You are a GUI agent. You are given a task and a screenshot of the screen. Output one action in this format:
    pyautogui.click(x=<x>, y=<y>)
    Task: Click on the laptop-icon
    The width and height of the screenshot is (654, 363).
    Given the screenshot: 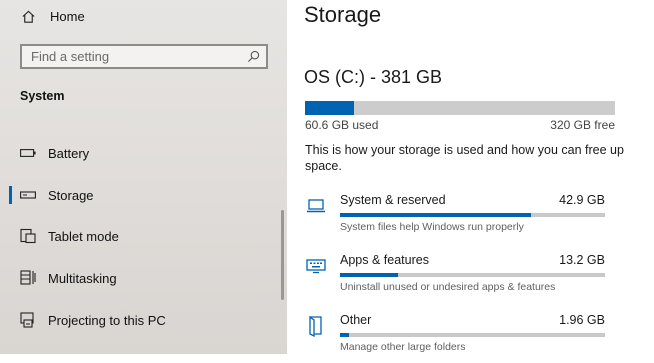 What is the action you would take?
    pyautogui.click(x=316, y=206)
    